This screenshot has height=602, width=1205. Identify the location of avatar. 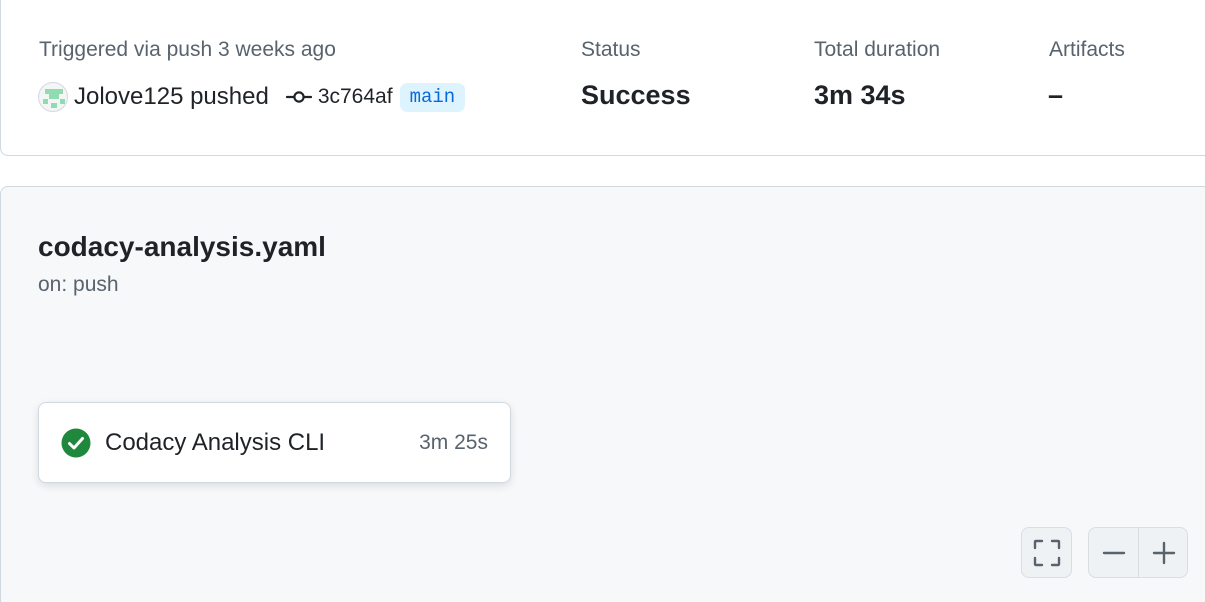
(53, 97).